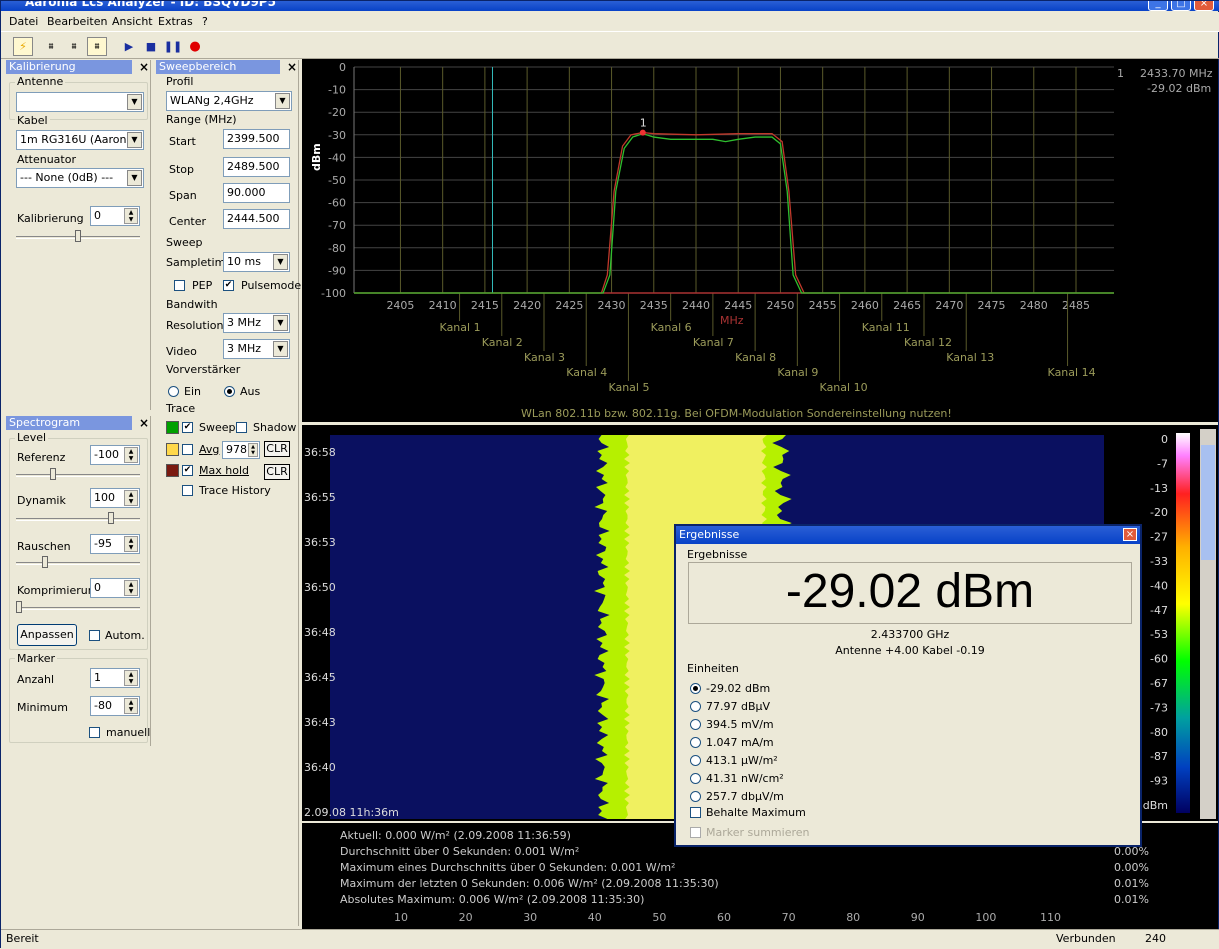 This screenshot has height=949, width=1219. Describe the element at coordinates (47, 635) in the screenshot. I see `anpassen-button: Anpassen` at that location.